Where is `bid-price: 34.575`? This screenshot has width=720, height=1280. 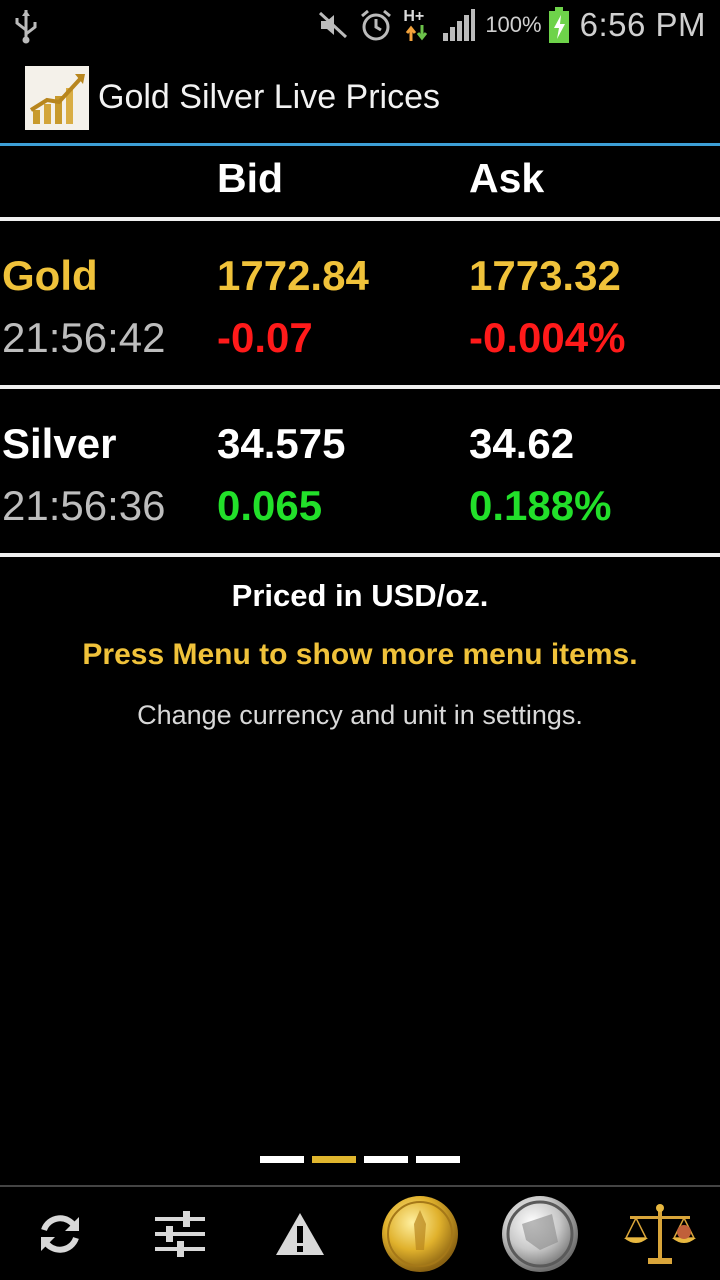
bid-price: 34.575 is located at coordinates (281, 443).